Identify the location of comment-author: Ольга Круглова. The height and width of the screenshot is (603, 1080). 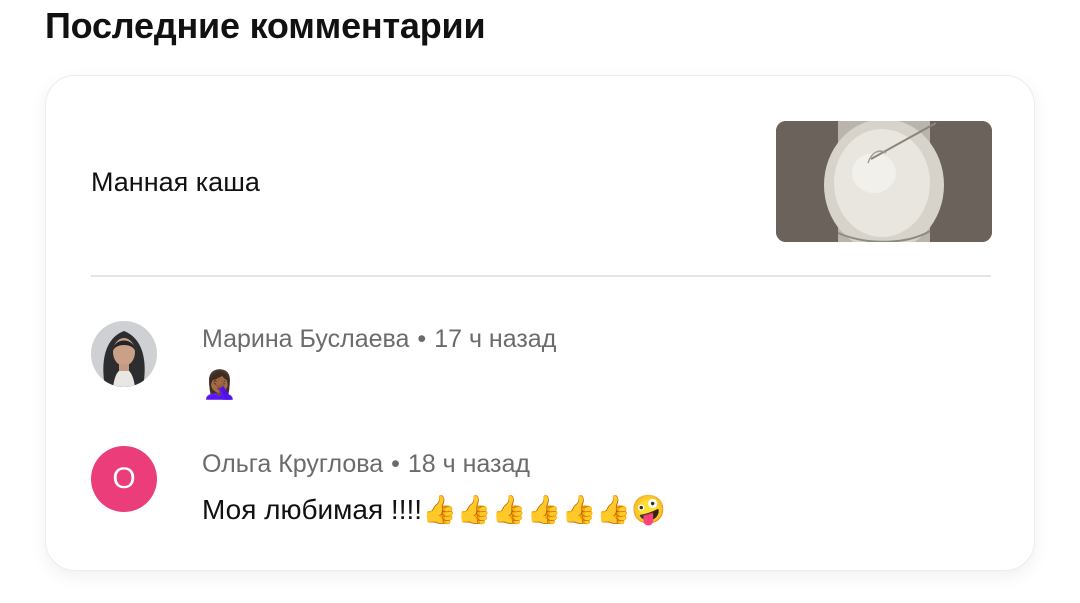
(292, 464).